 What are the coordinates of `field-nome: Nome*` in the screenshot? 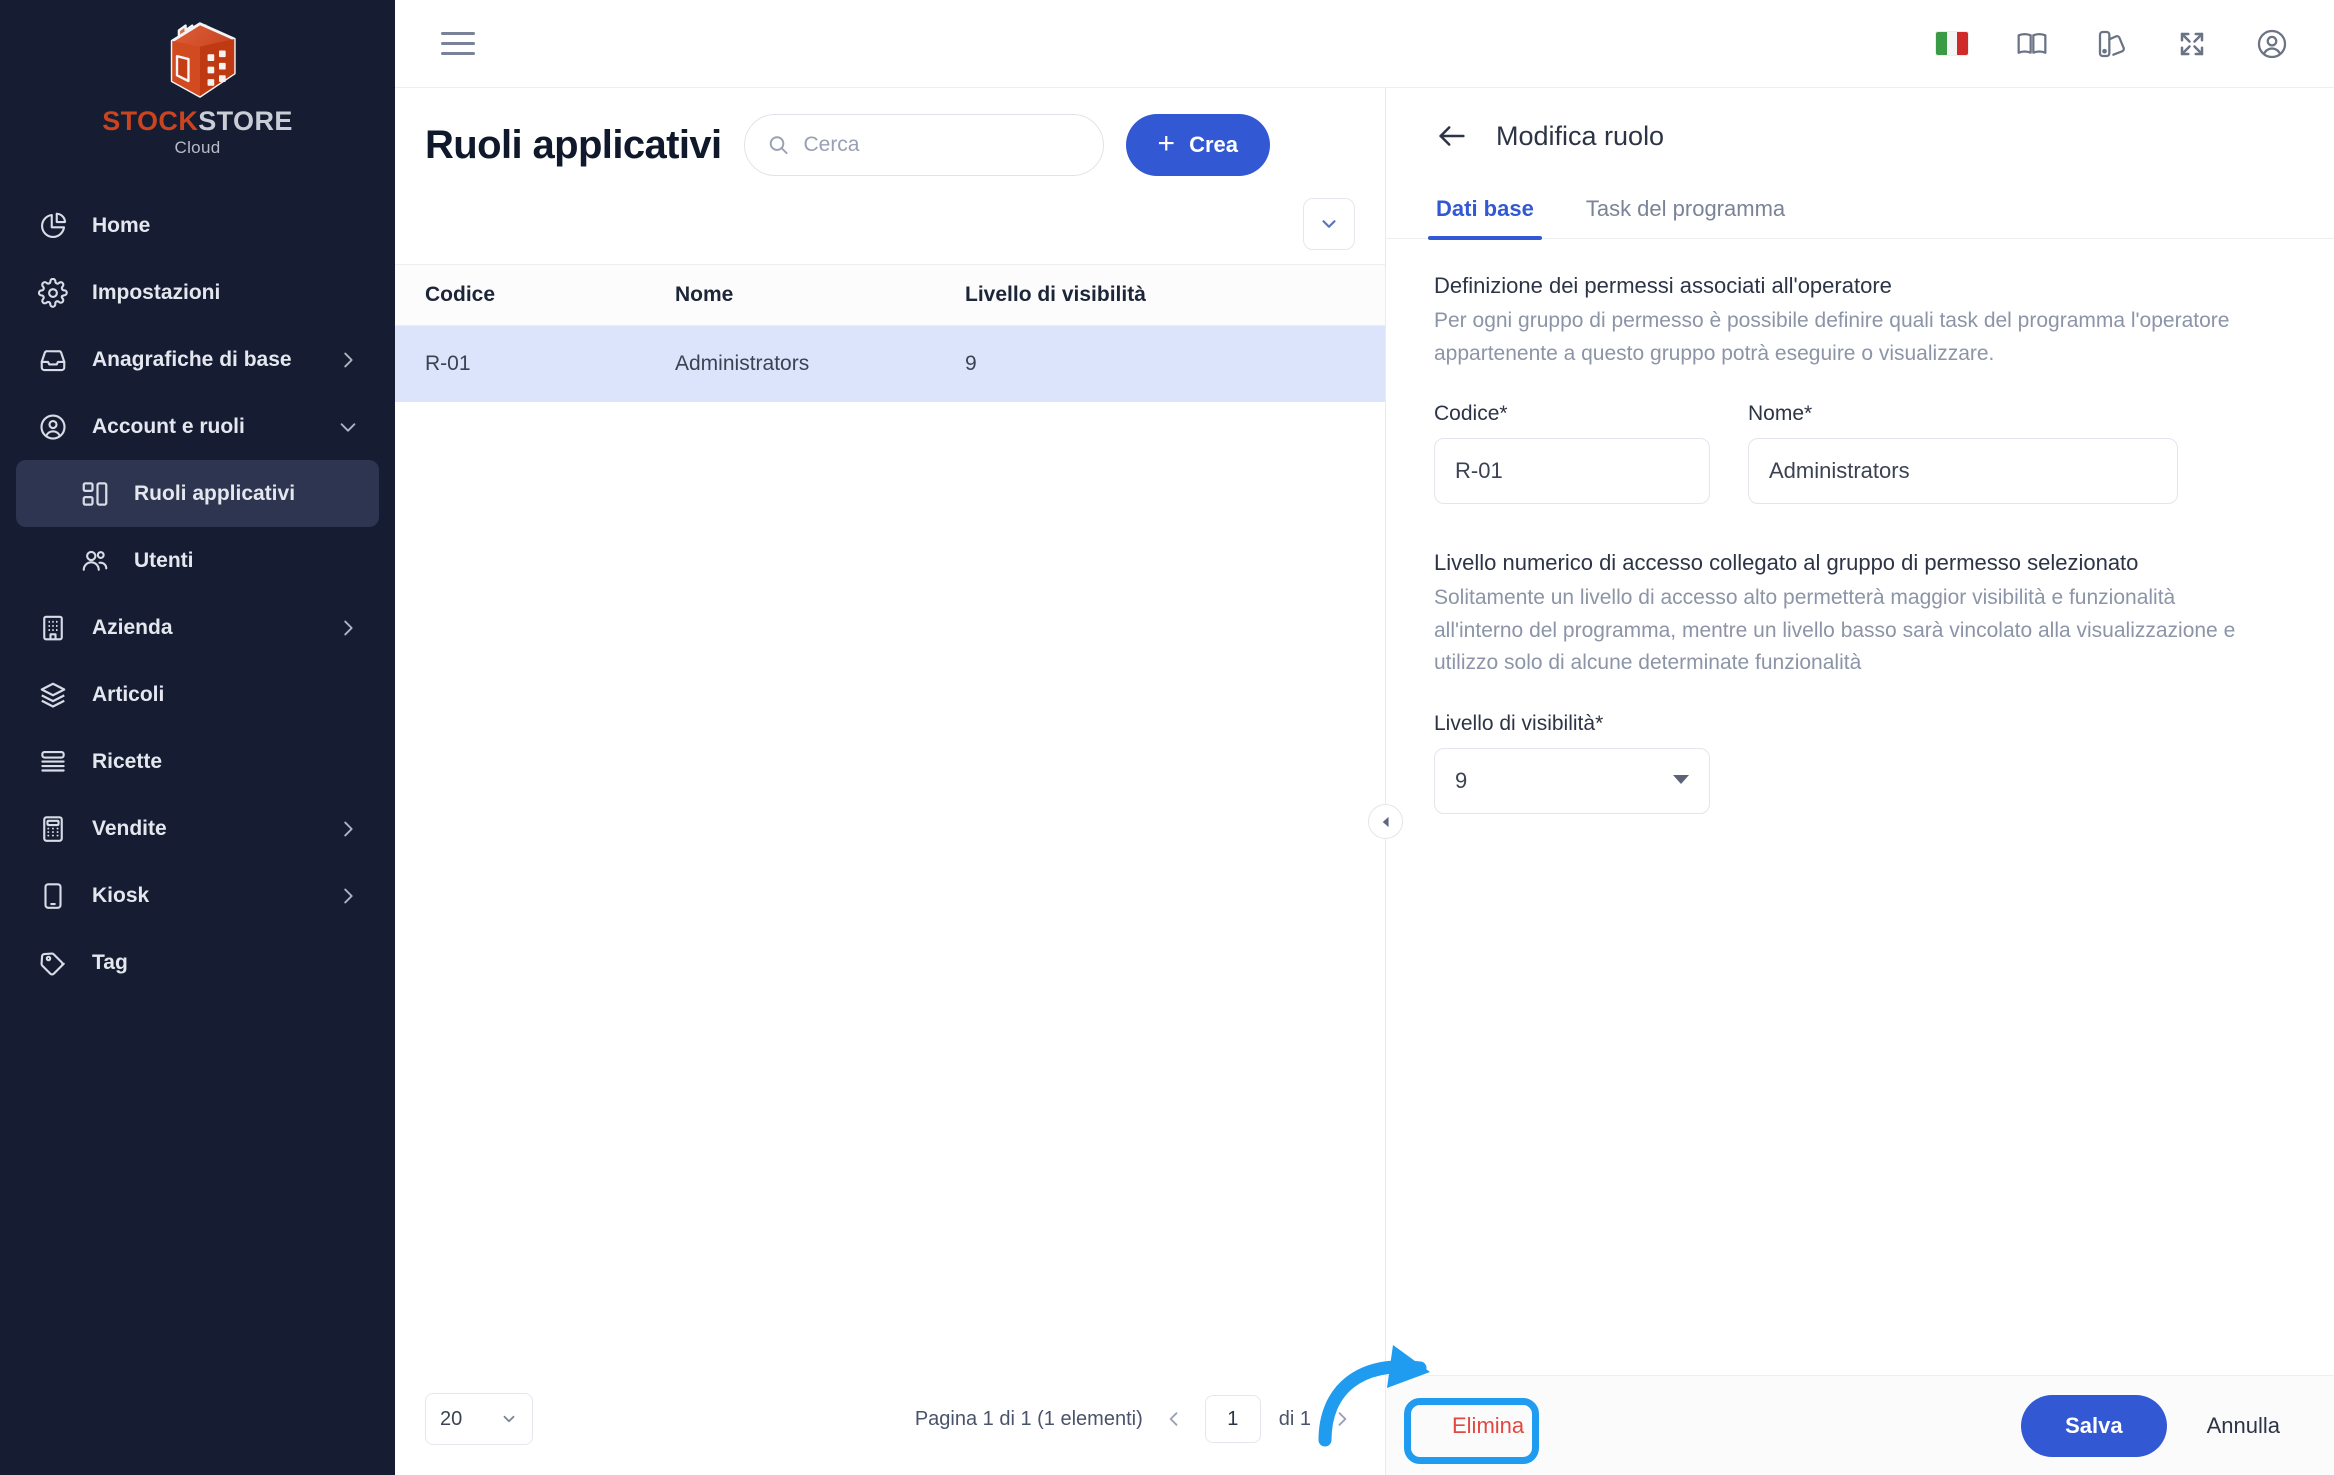 It's located at (1963, 453).